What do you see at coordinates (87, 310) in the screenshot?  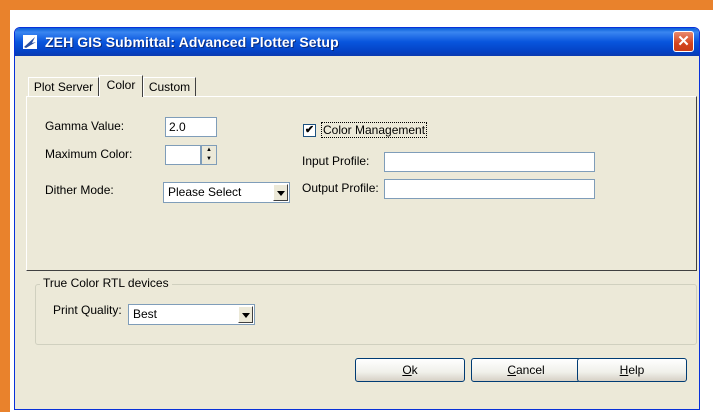 I see `print-quality-label: Print Quality:` at bounding box center [87, 310].